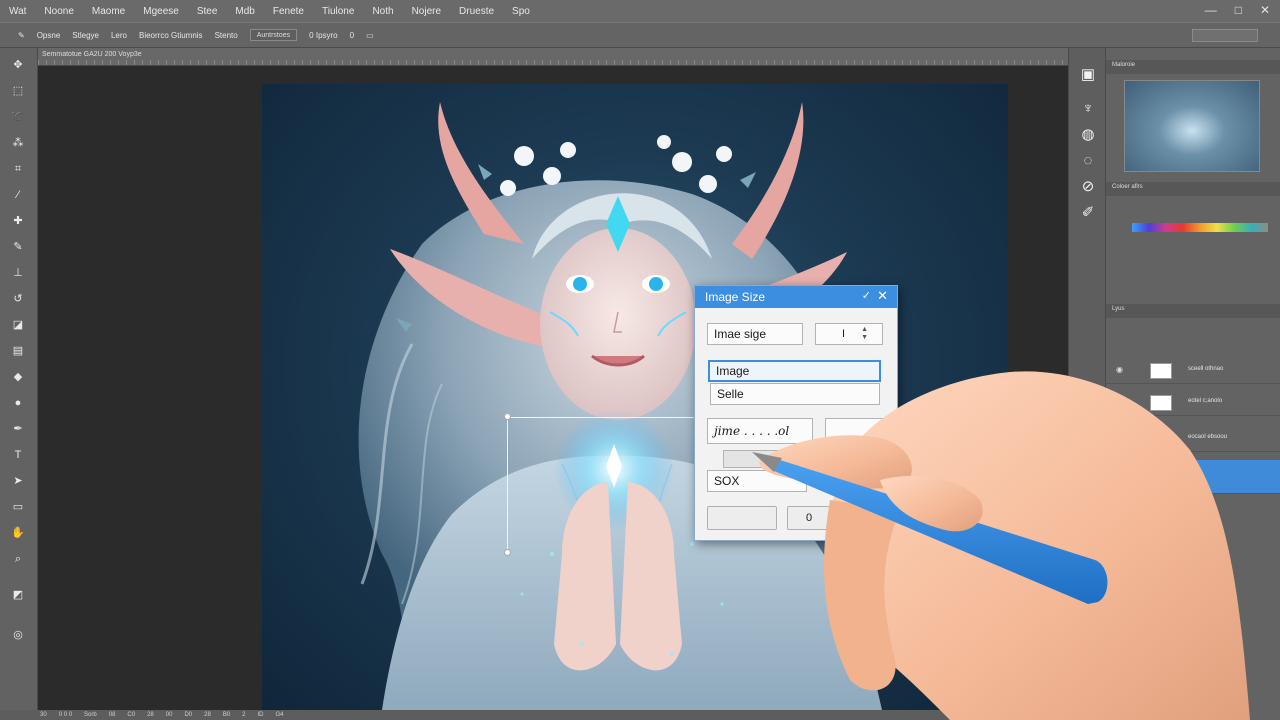 The width and height of the screenshot is (1280, 720). What do you see at coordinates (18, 169) in the screenshot?
I see `crop-icon: ⌗` at bounding box center [18, 169].